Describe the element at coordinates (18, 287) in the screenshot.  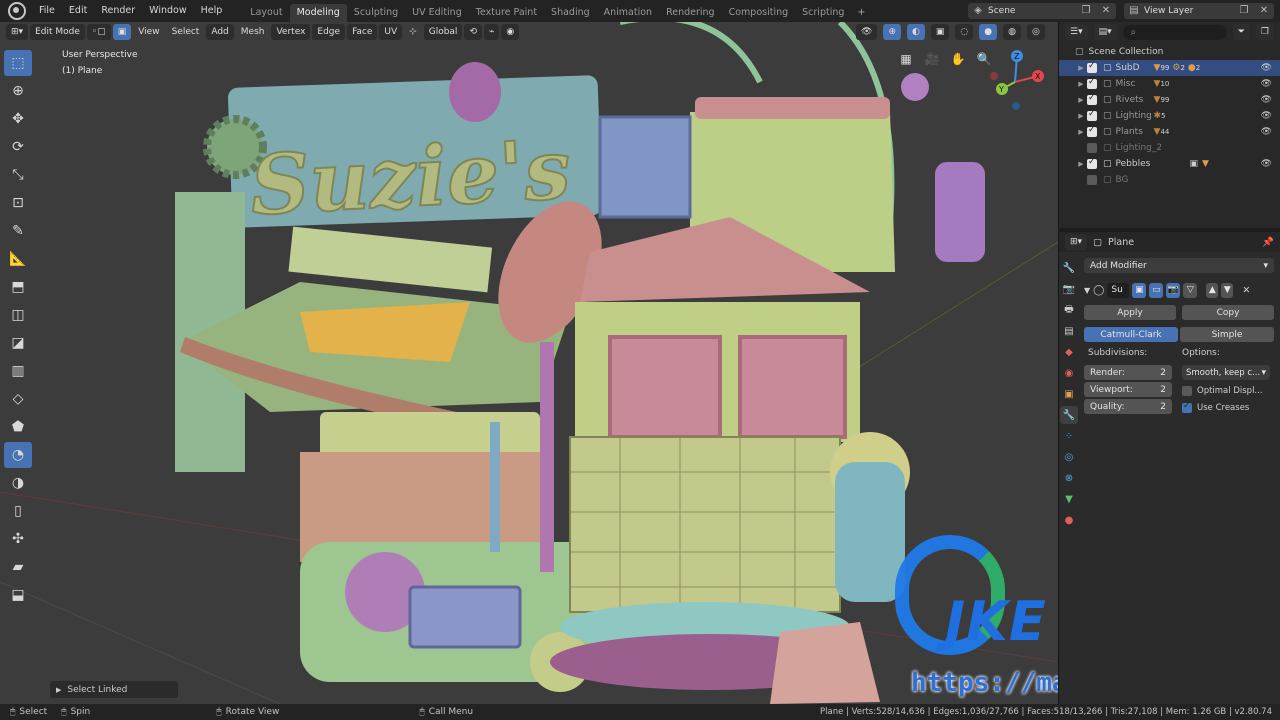
I see `extrude-tool-icon: ⬒` at that location.